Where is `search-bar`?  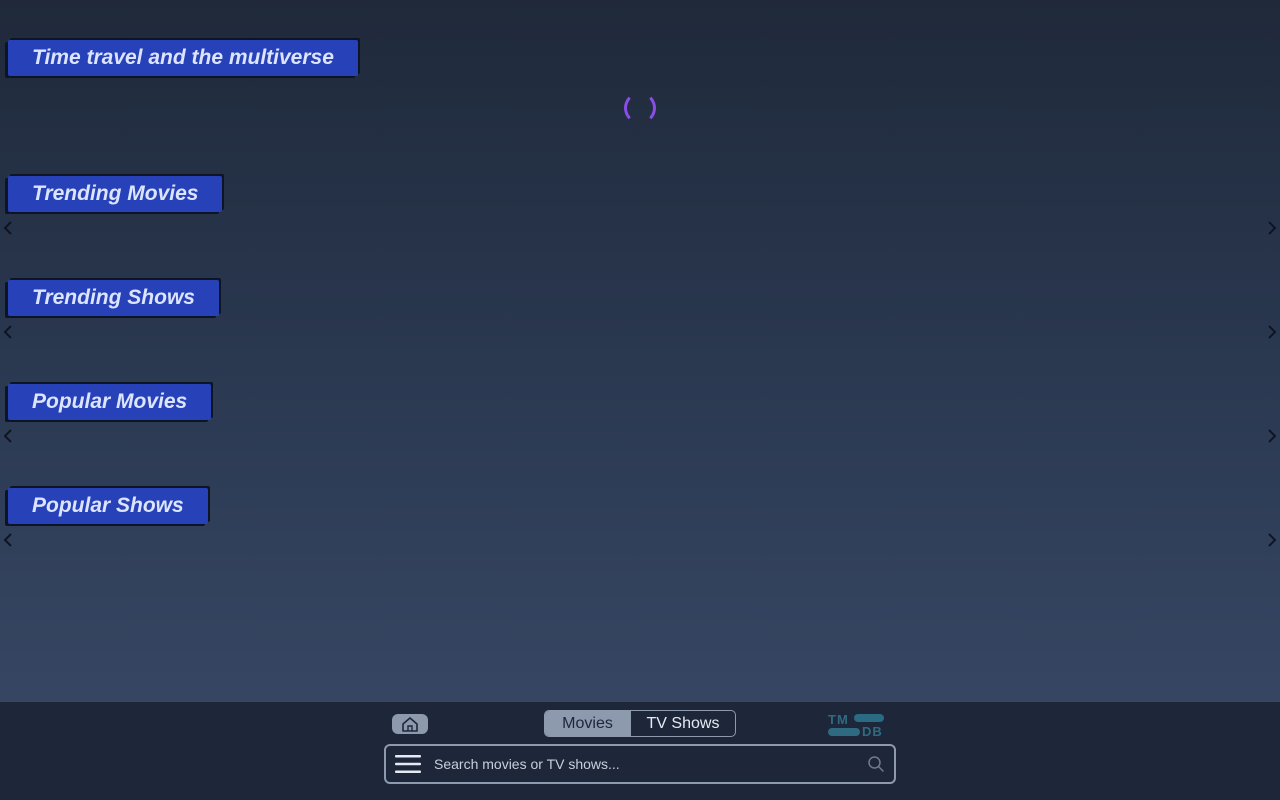
search-bar is located at coordinates (640, 764).